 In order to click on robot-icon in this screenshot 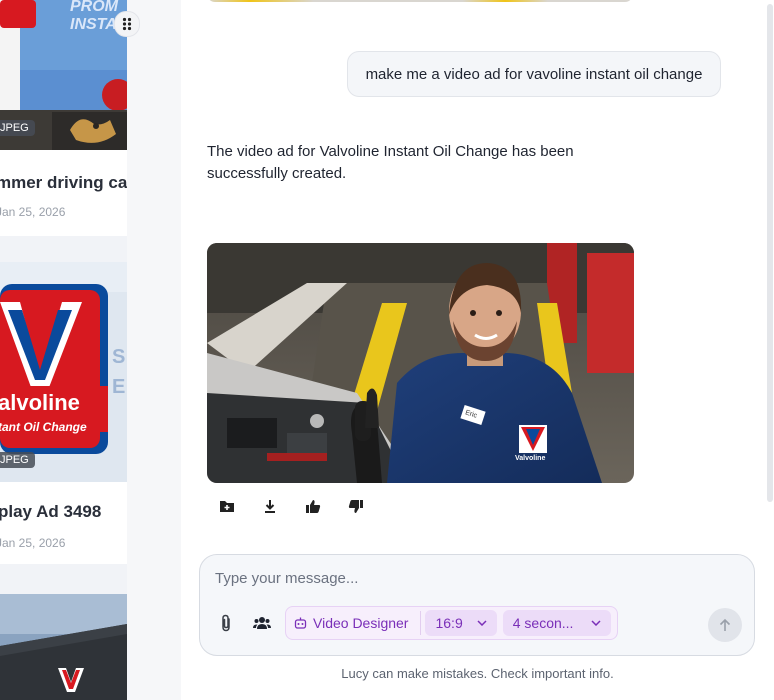, I will do `click(300, 623)`.